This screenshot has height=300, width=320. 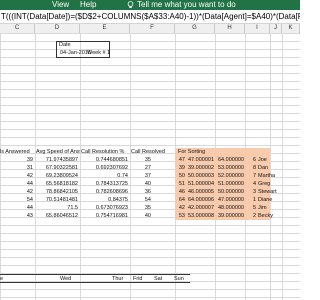 What do you see at coordinates (180, 184) in the screenshot?
I see `cell-sort-a: 51` at bounding box center [180, 184].